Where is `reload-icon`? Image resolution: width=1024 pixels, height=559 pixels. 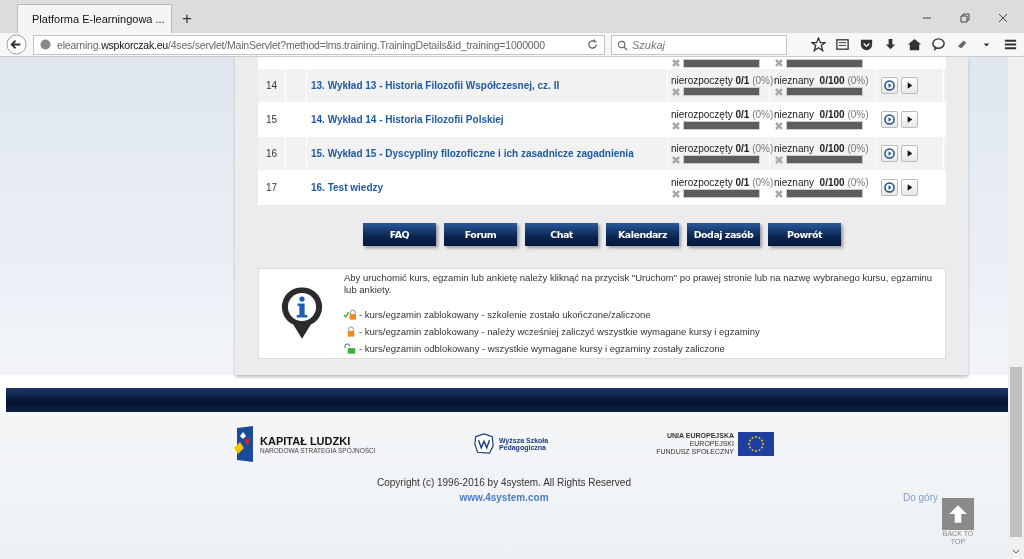
reload-icon is located at coordinates (592, 44).